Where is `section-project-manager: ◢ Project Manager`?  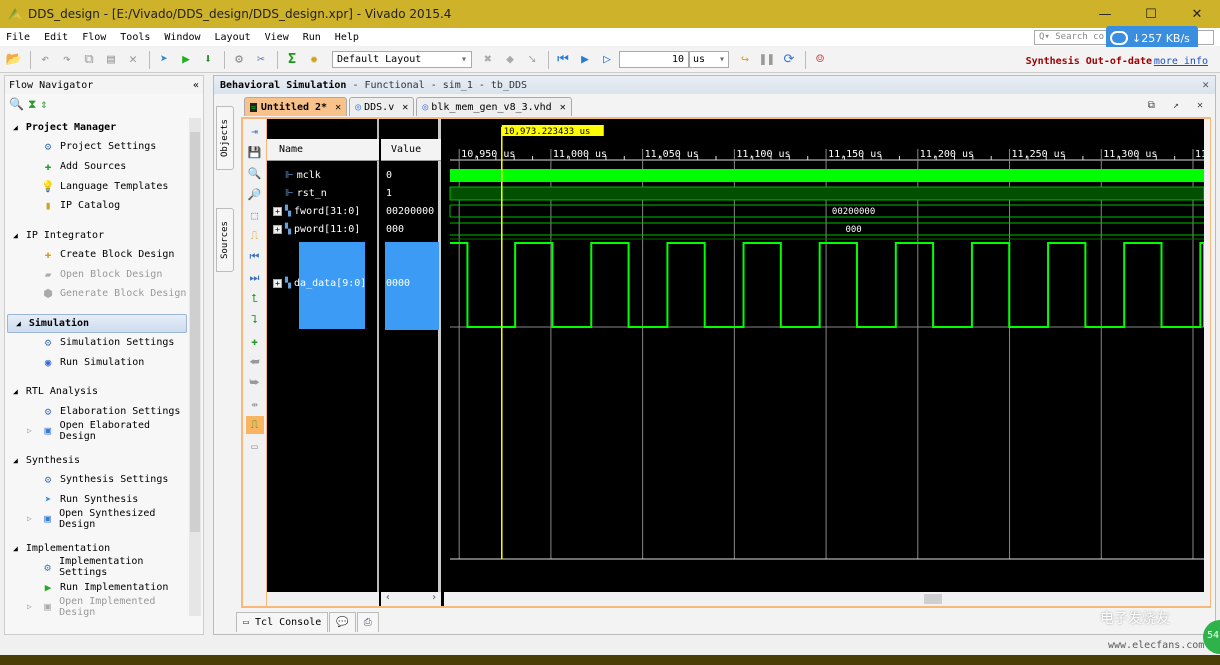
section-project-manager: ◢ Project Manager is located at coordinates (97, 127).